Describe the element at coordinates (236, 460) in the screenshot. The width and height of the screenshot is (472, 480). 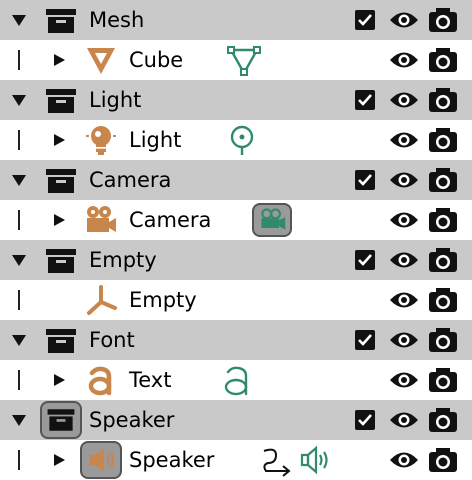
I see `object-row-speaker: Speaker` at that location.